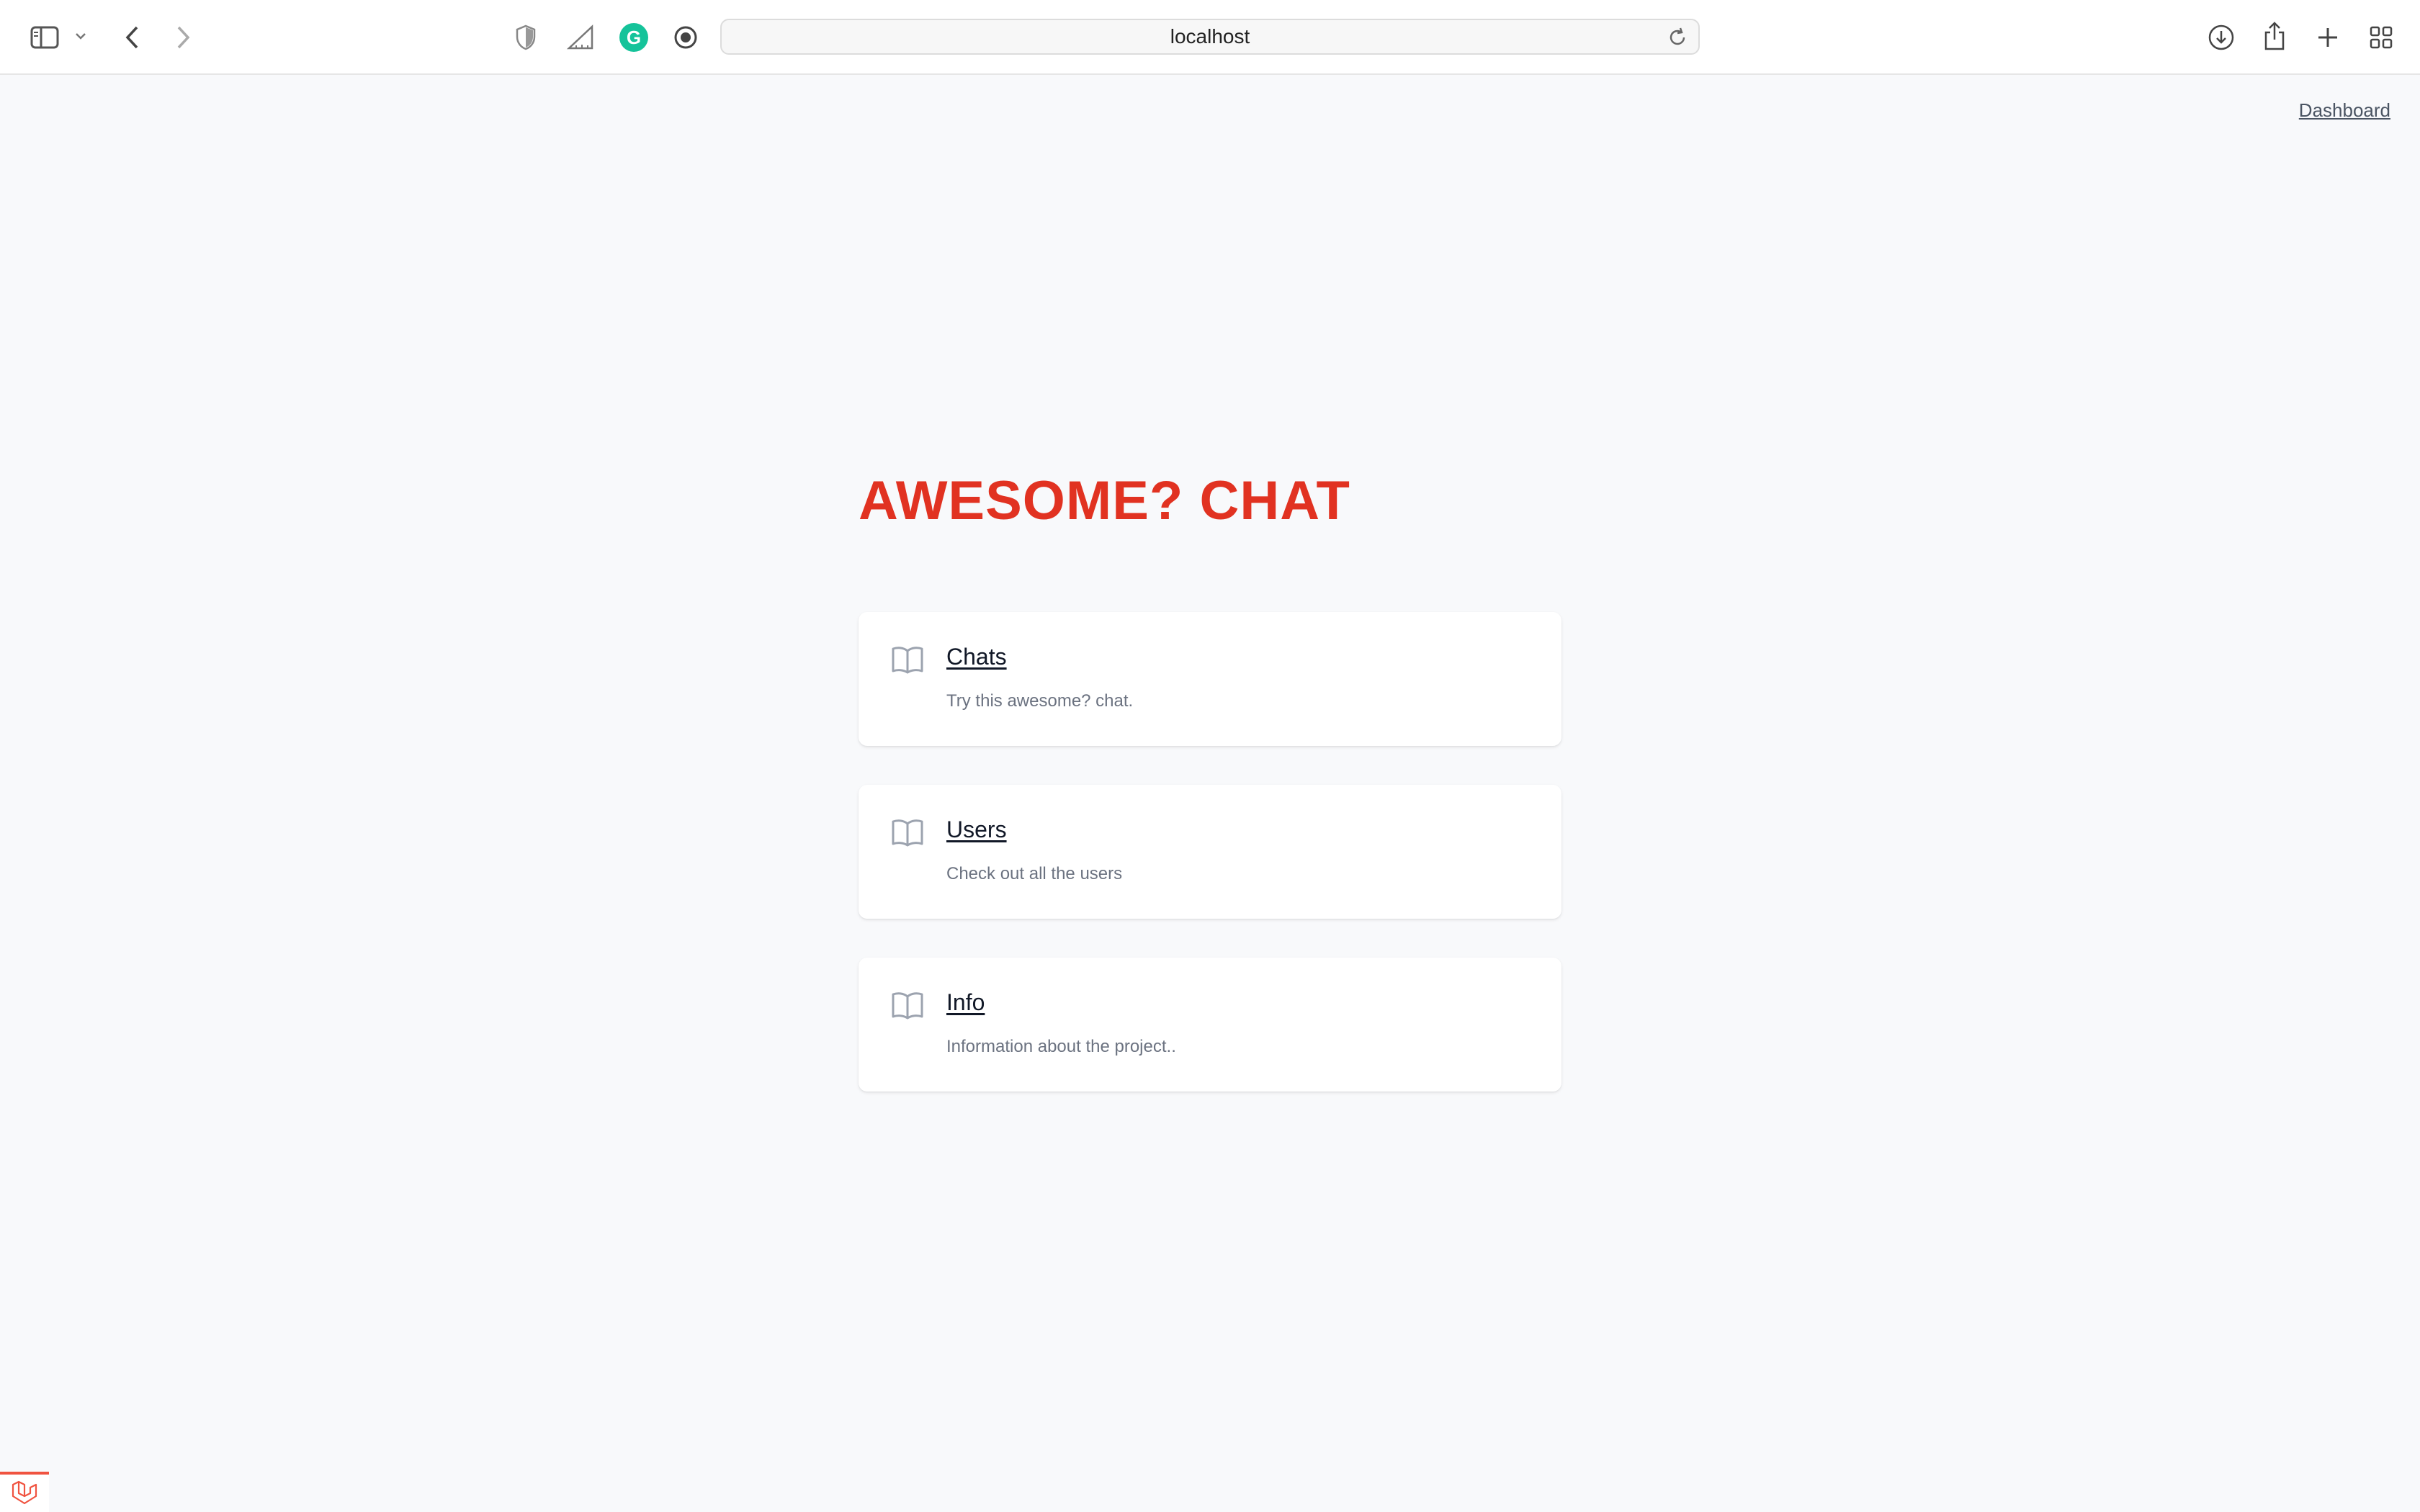 This screenshot has height=1512, width=2420. Describe the element at coordinates (80, 36) in the screenshot. I see `chevron-down-icon` at that location.